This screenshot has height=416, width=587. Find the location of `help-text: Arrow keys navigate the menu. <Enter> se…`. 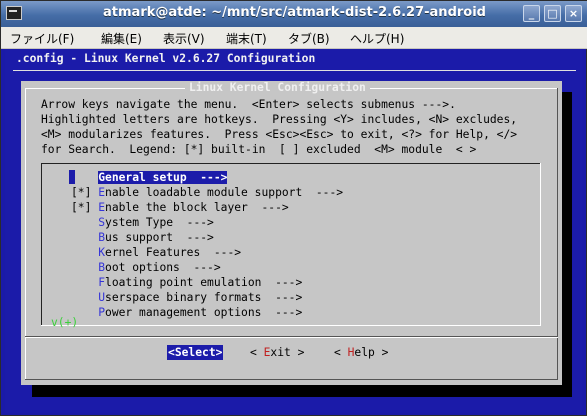

help-text: Arrow keys navigate the menu. <Enter> se… is located at coordinates (279, 127).